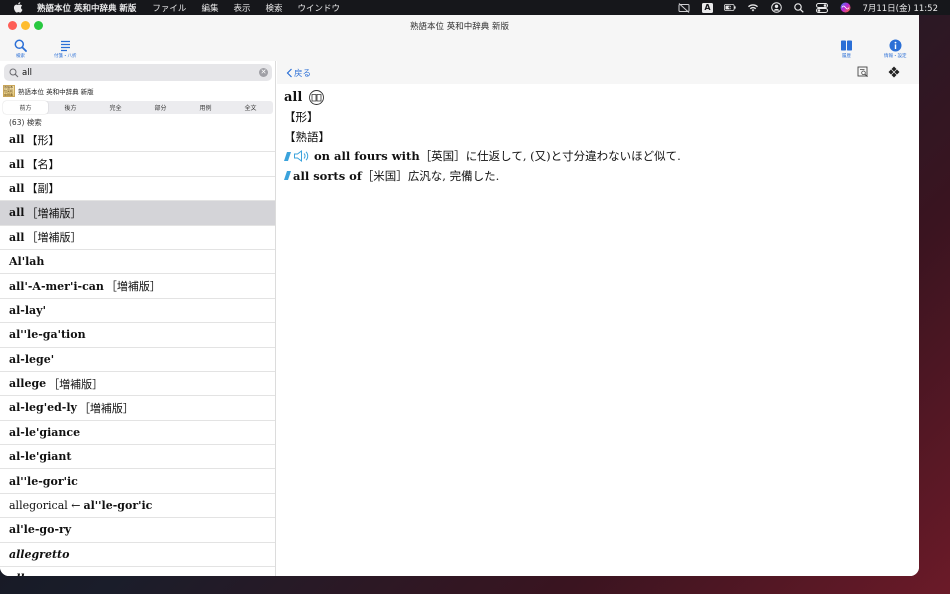  I want to click on result-headword: Al'lah, so click(27, 262).